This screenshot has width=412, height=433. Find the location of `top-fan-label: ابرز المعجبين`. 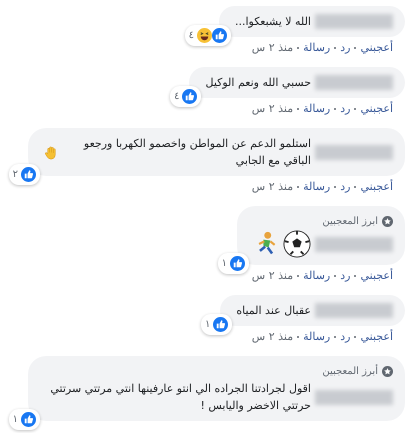

top-fan-label: ابرز المعجبين is located at coordinates (350, 222).